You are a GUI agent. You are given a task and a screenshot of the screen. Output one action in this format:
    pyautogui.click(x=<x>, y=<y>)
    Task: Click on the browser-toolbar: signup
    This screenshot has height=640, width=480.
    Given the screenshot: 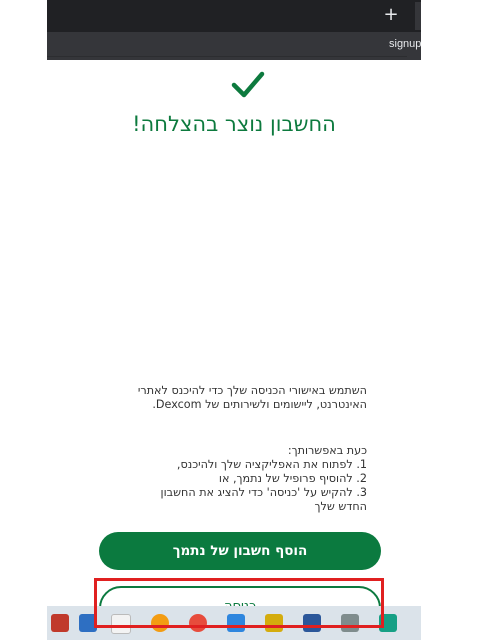 What is the action you would take?
    pyautogui.click(x=234, y=46)
    